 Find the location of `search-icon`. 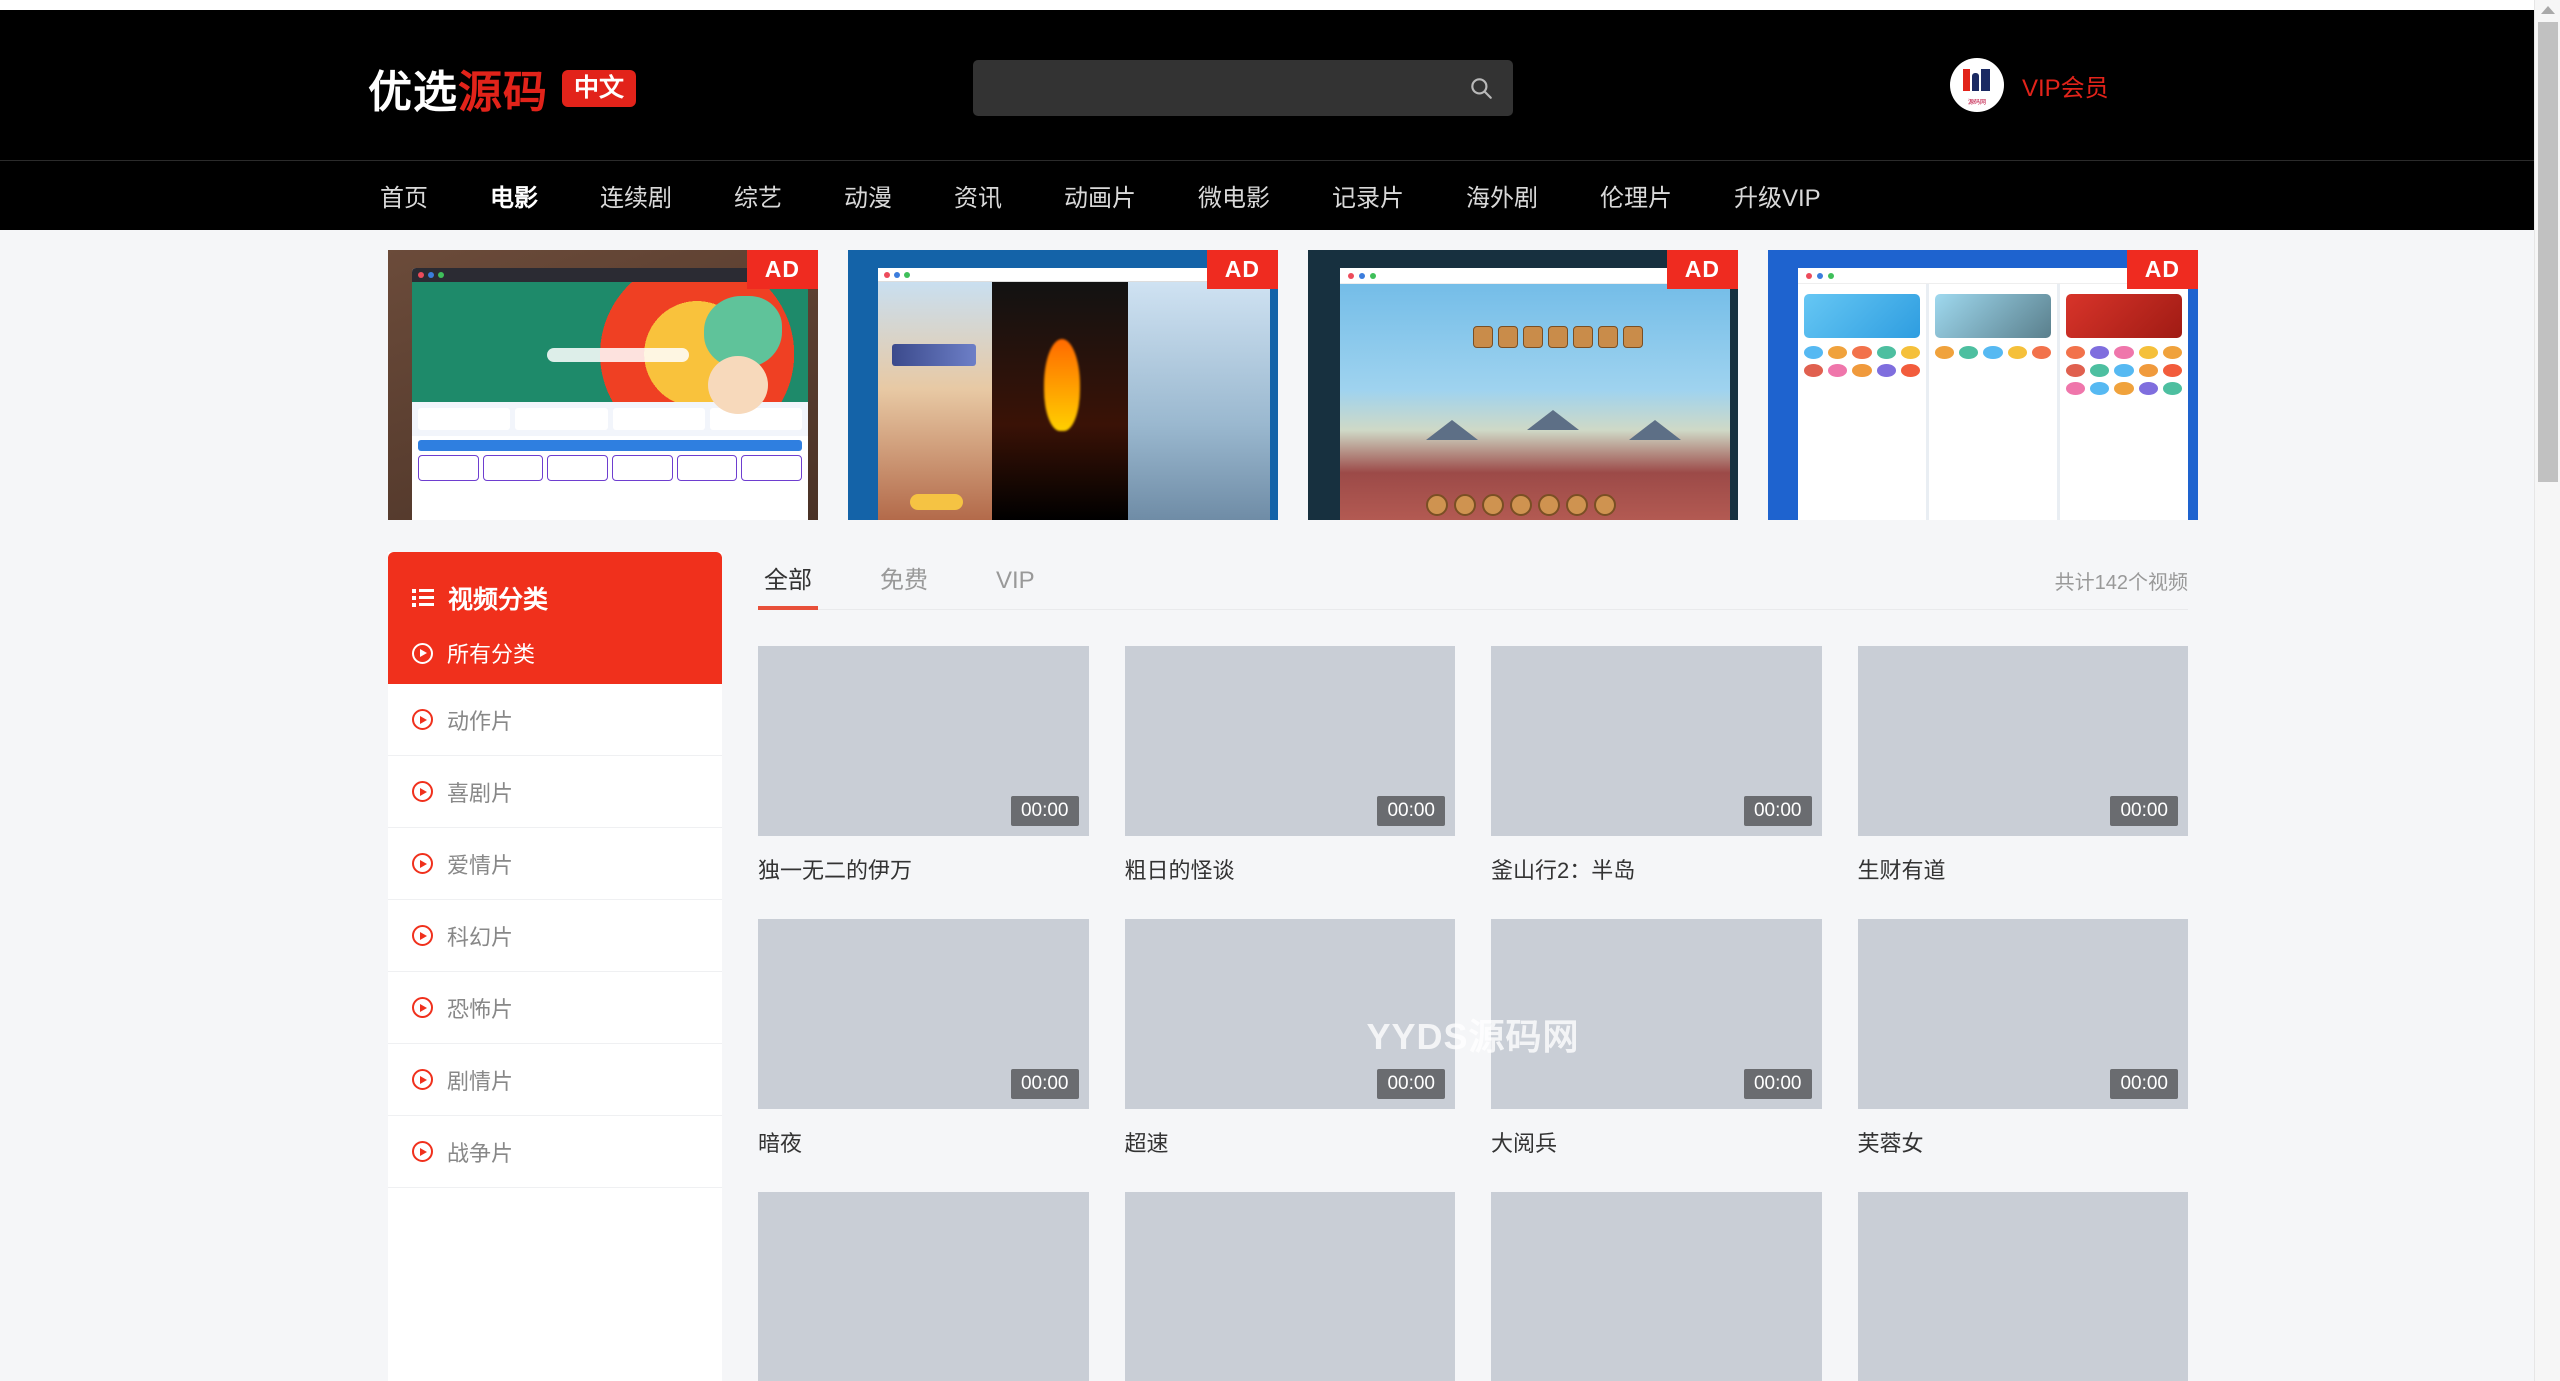

search-icon is located at coordinates (1481, 88).